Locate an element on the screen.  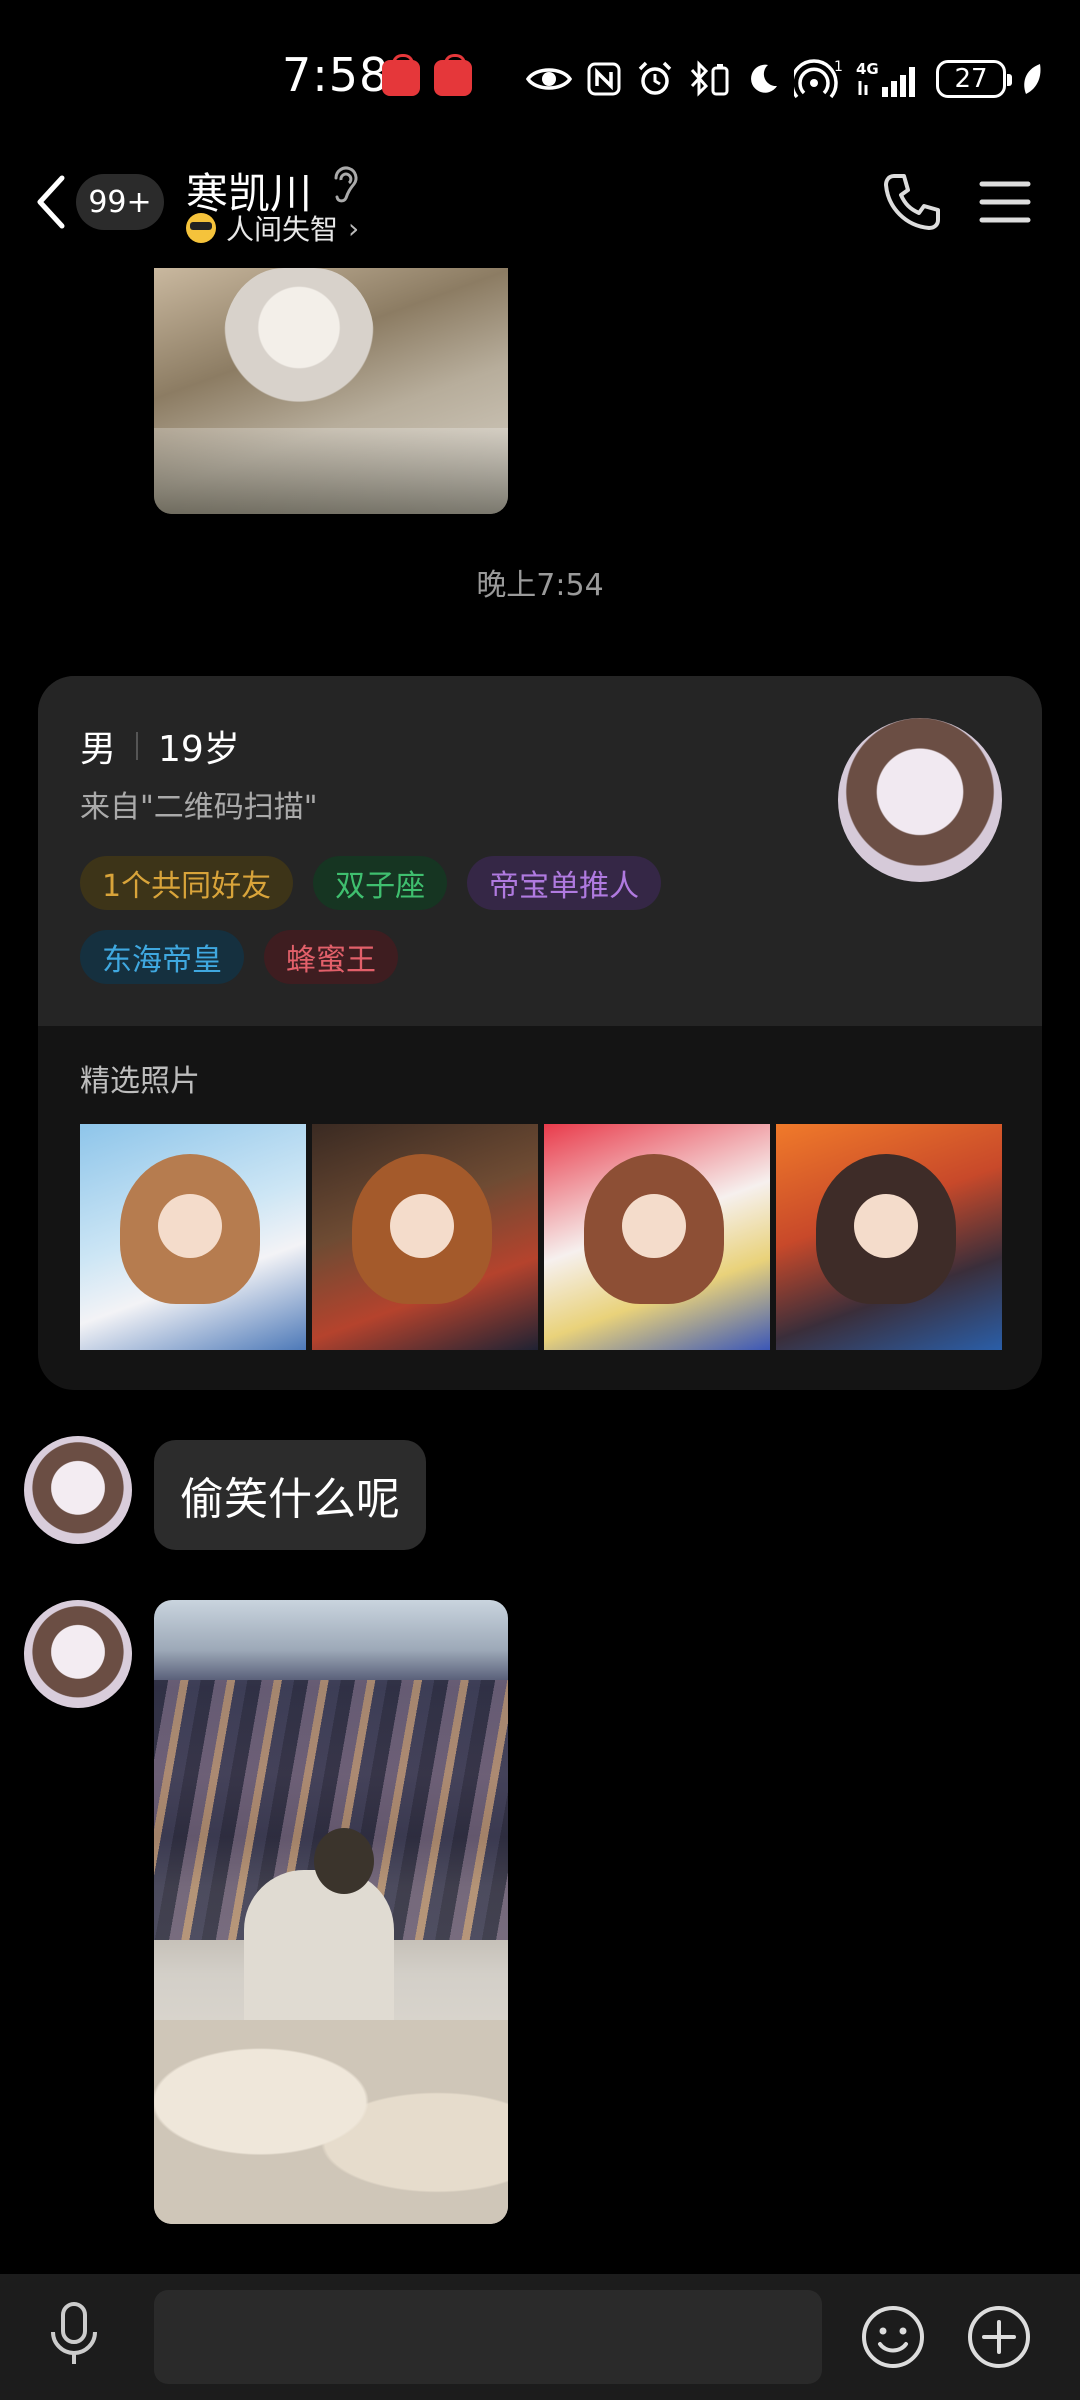
unread-count-badge: 99+ is located at coordinates (120, 202).